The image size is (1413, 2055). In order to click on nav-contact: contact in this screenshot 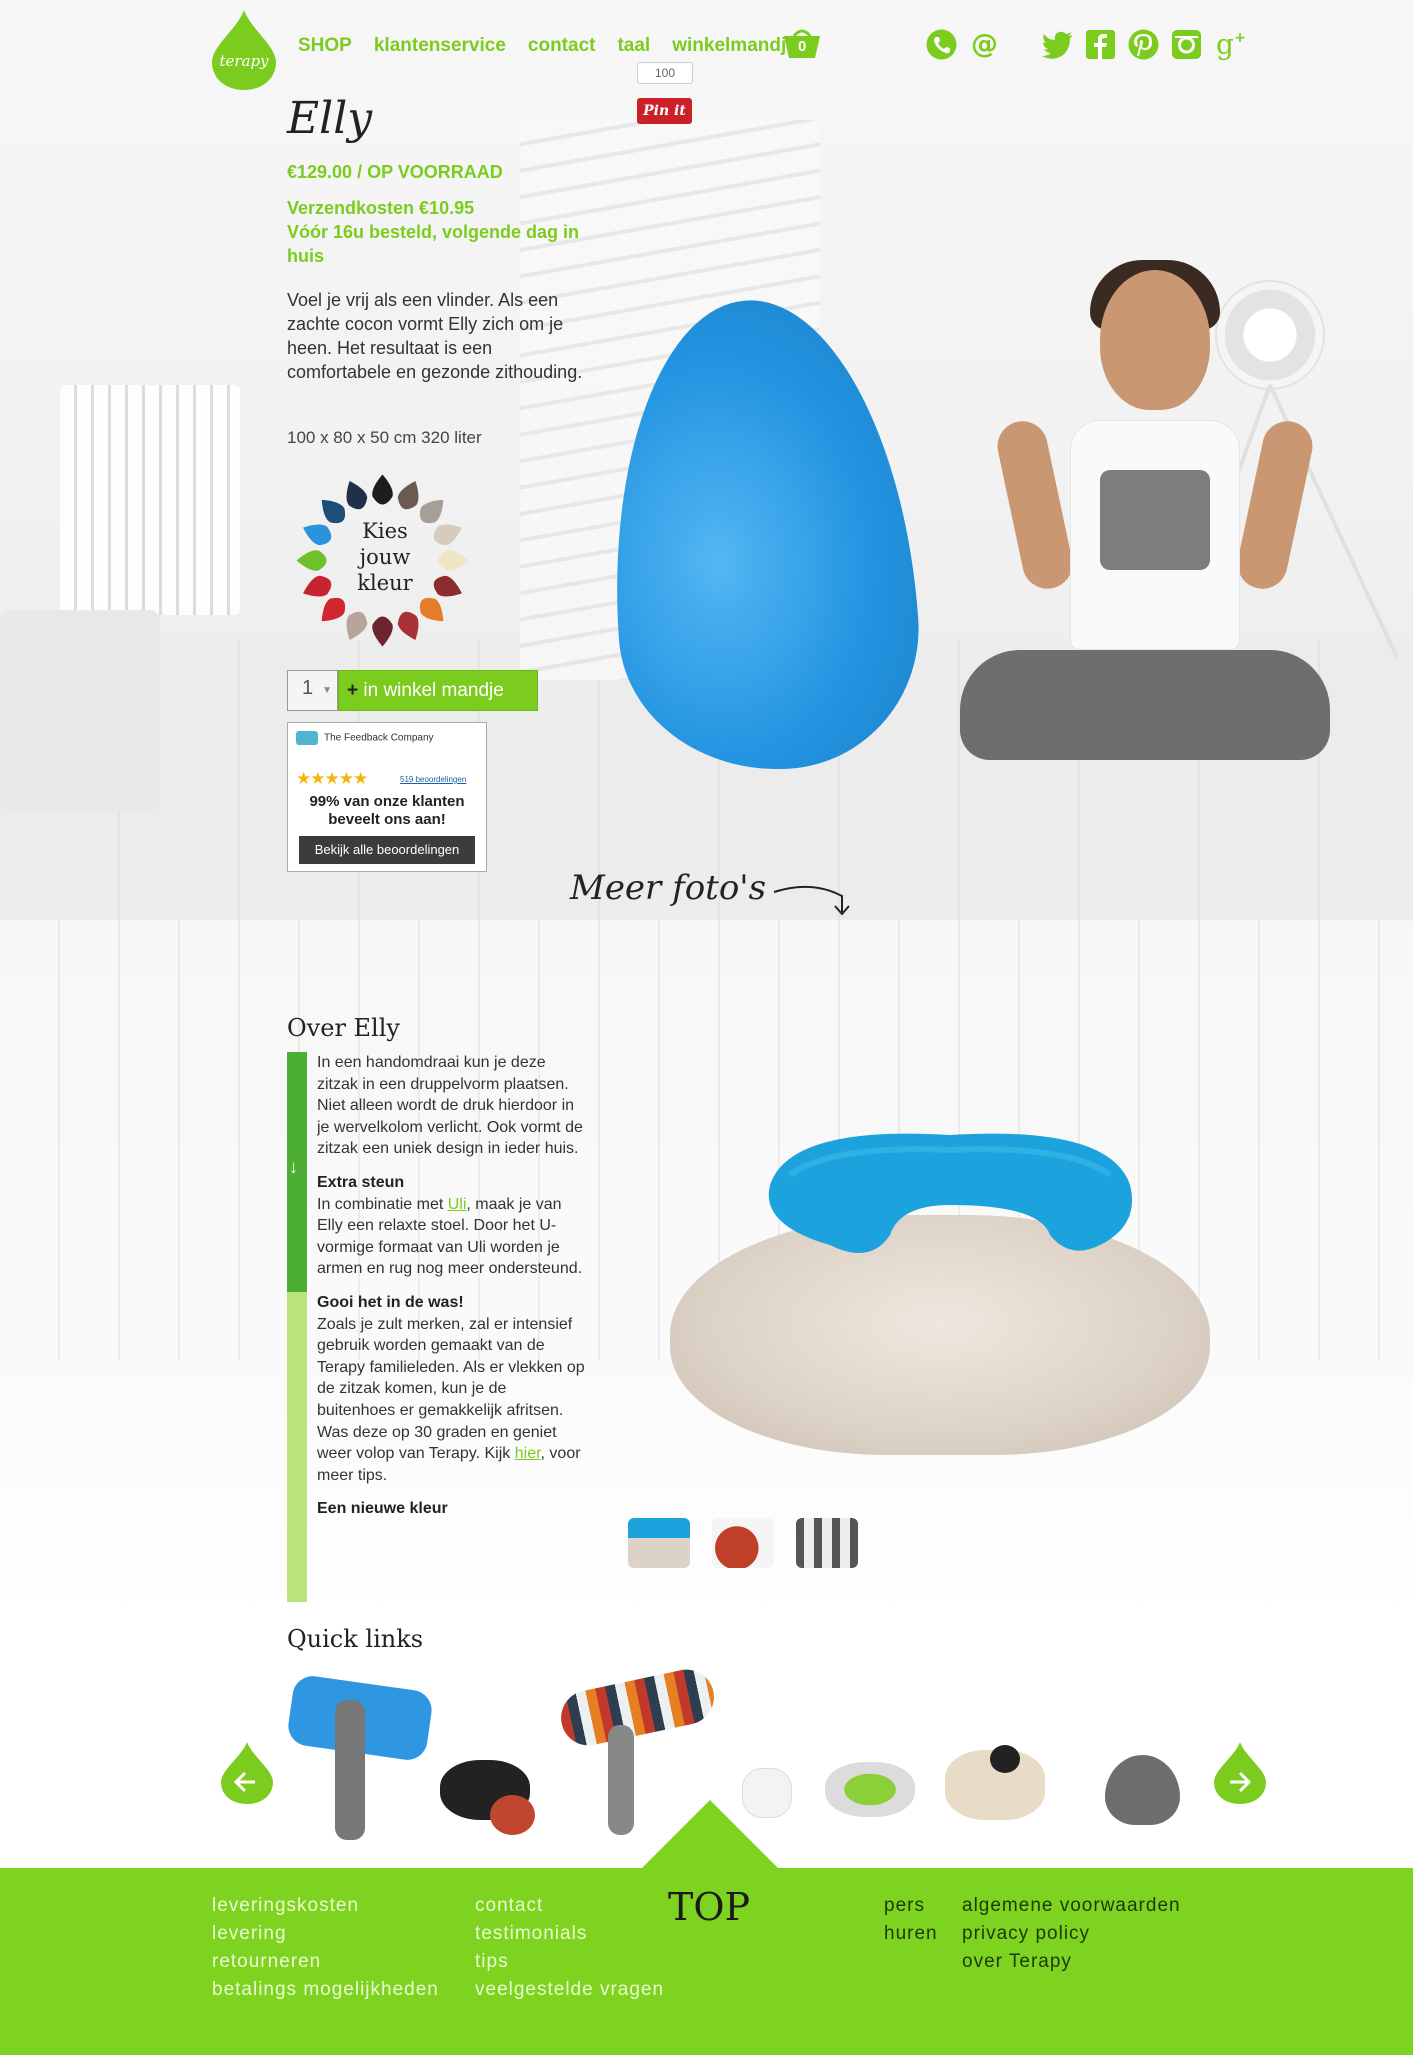, I will do `click(562, 46)`.